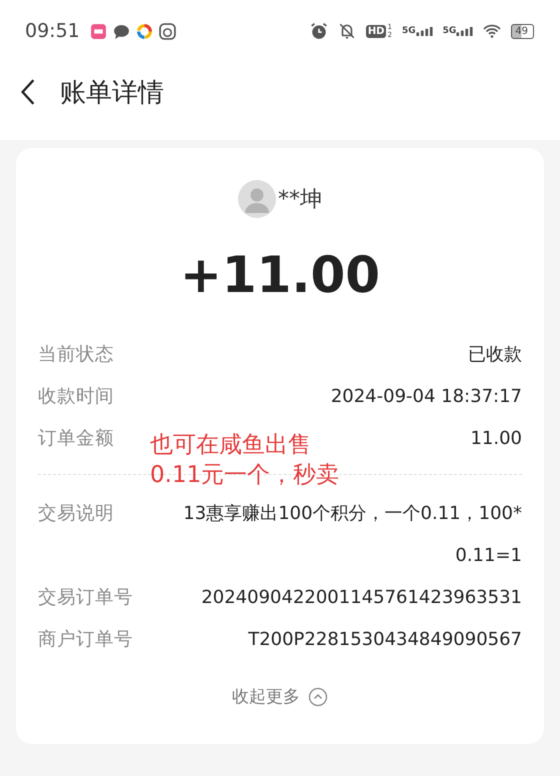 The height and width of the screenshot is (776, 560). I want to click on page-title: 账单详情, so click(112, 93).